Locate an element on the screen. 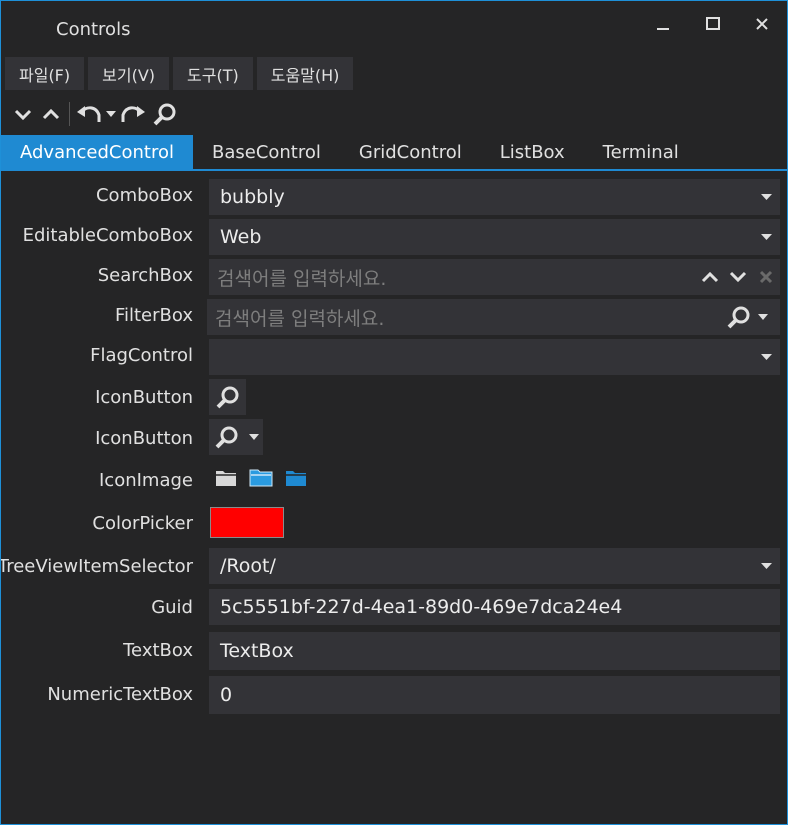  window-title: Controls is located at coordinates (93, 29).